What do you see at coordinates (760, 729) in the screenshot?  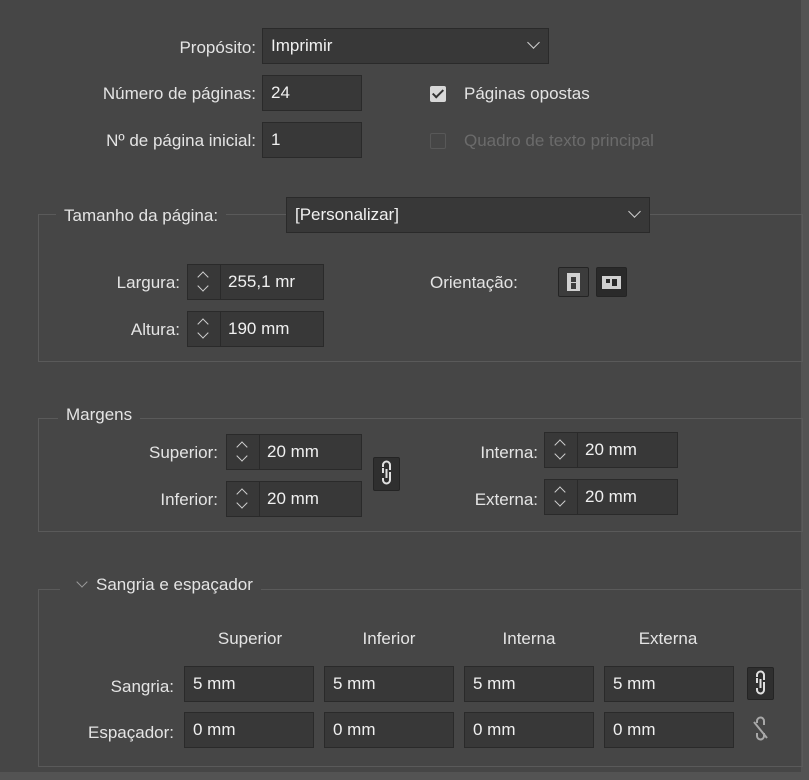 I see `unlink-slug-icon` at bounding box center [760, 729].